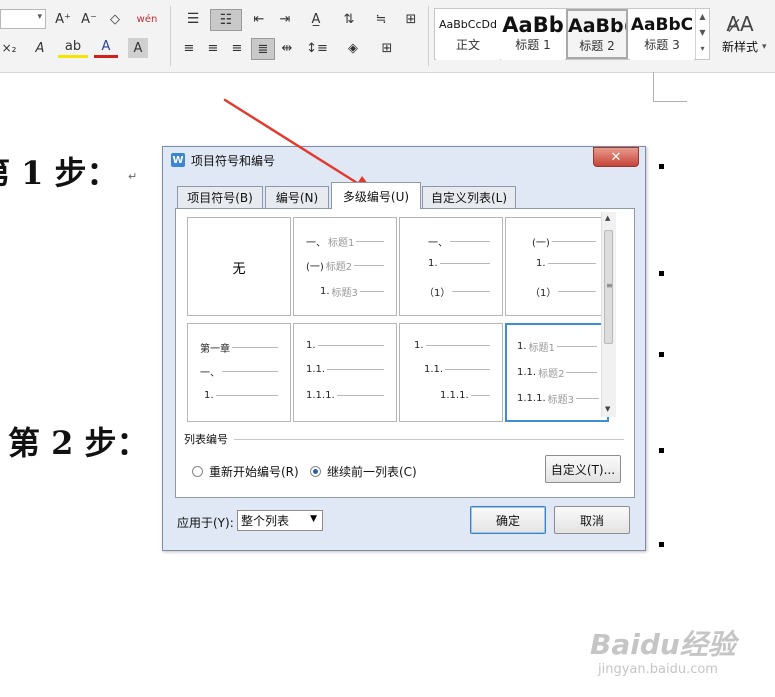  Describe the element at coordinates (658, 669) in the screenshot. I see `watermark-url: jingyan.baidu.com` at that location.